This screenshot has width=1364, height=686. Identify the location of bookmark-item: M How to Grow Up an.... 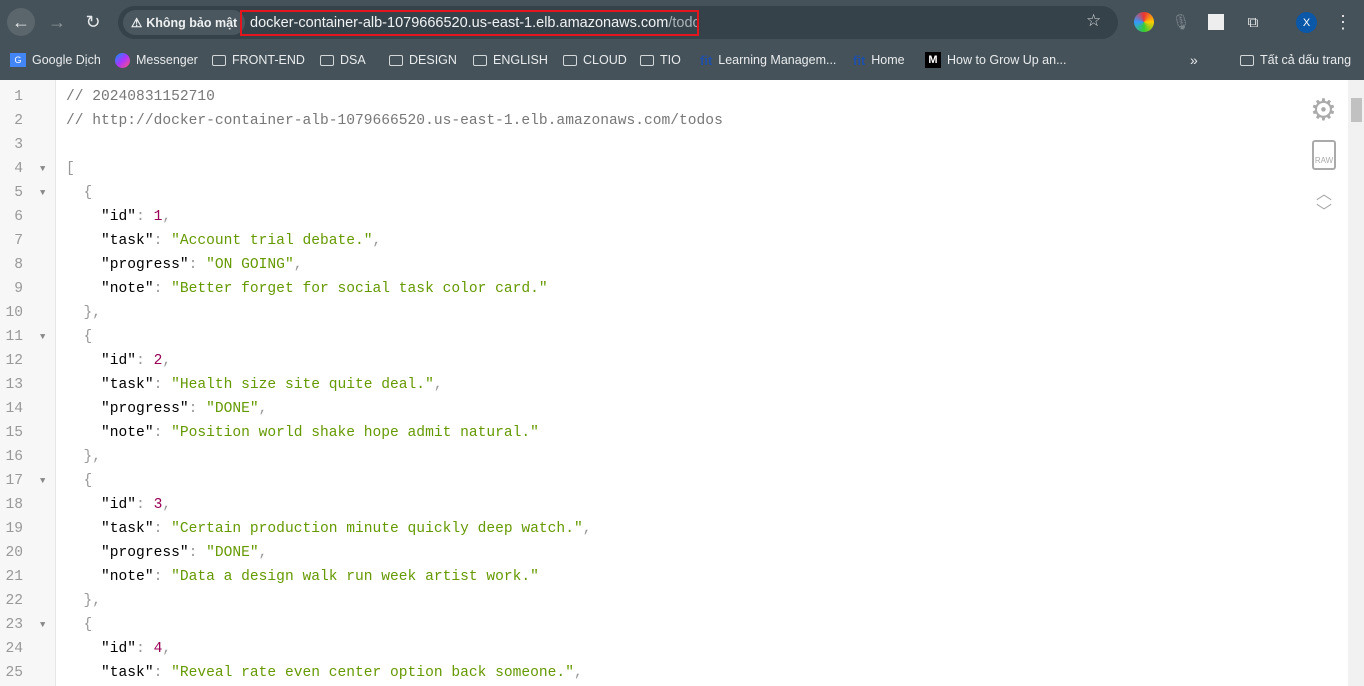
(996, 60).